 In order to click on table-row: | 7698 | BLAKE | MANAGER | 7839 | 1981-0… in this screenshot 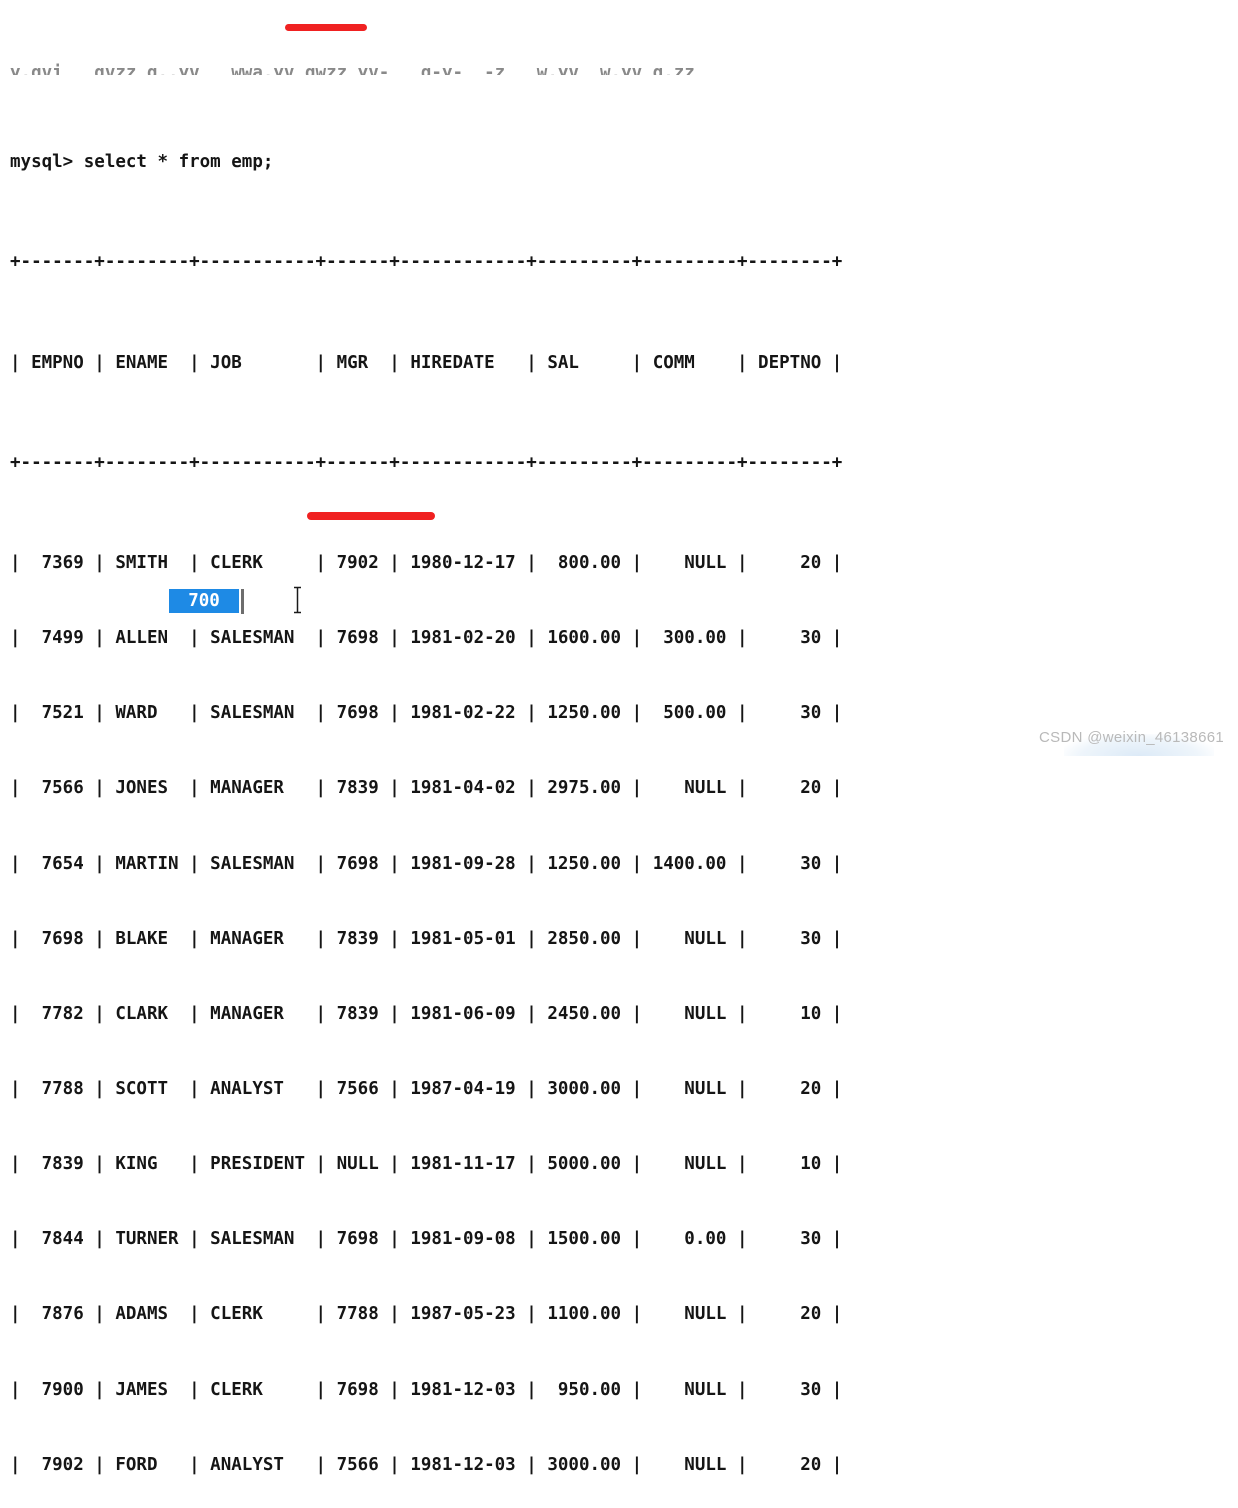, I will do `click(426, 939)`.